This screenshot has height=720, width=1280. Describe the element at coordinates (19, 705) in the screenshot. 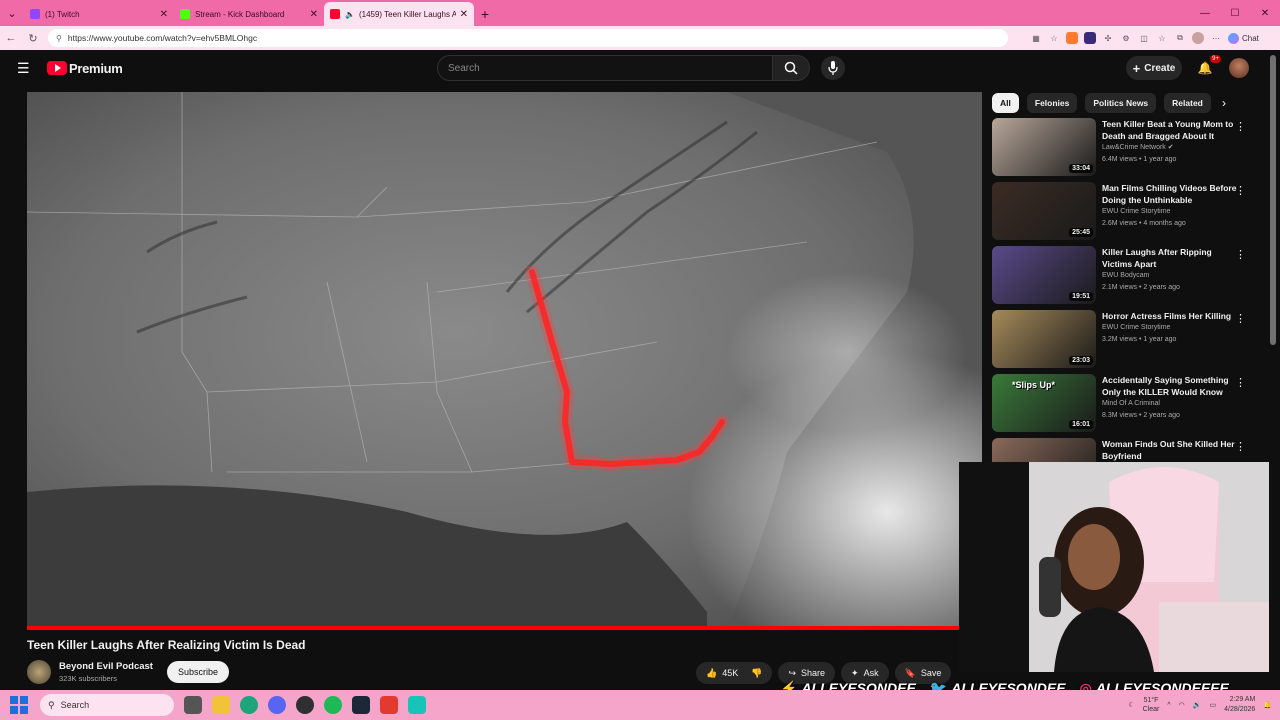

I see `windows-start-icon` at that location.